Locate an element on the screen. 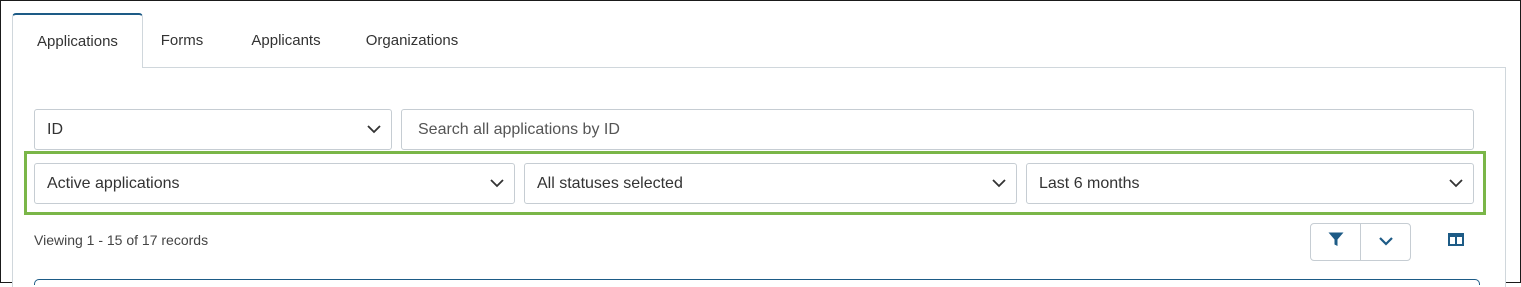  tab-applications: Applications is located at coordinates (77, 40).